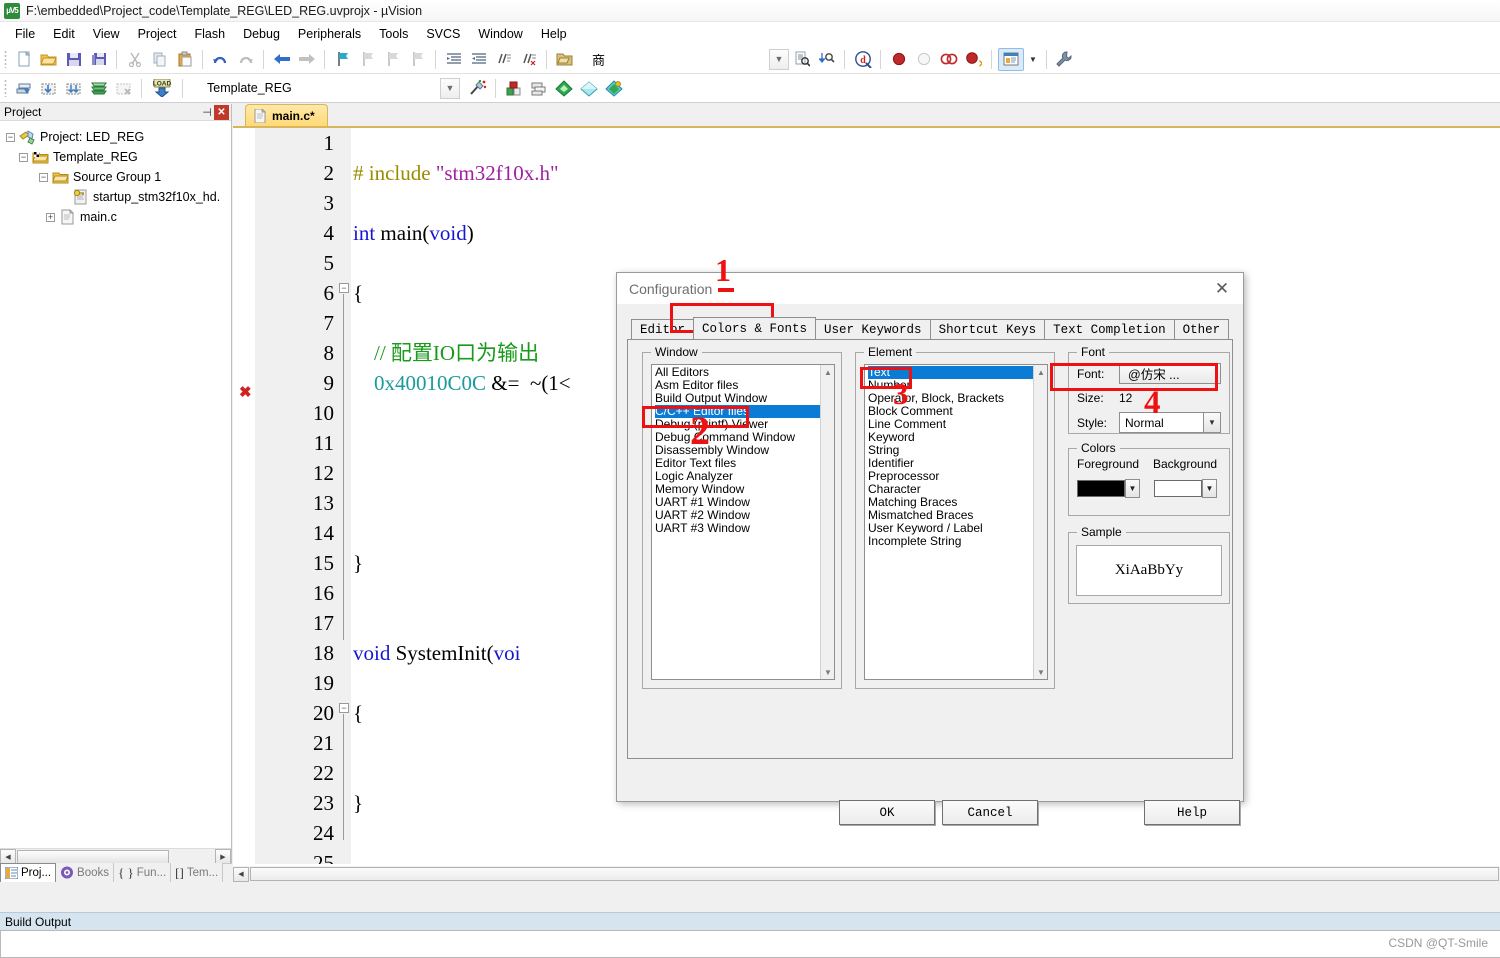 The height and width of the screenshot is (958, 1500). I want to click on save-icon, so click(73, 59).